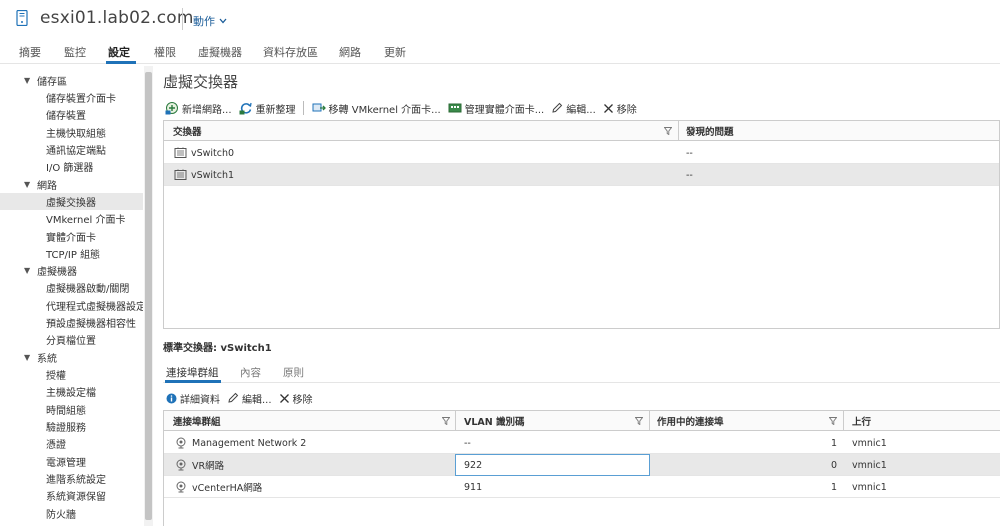  What do you see at coordinates (249, 443) in the screenshot?
I see `portgroup-name: Management Network 2` at bounding box center [249, 443].